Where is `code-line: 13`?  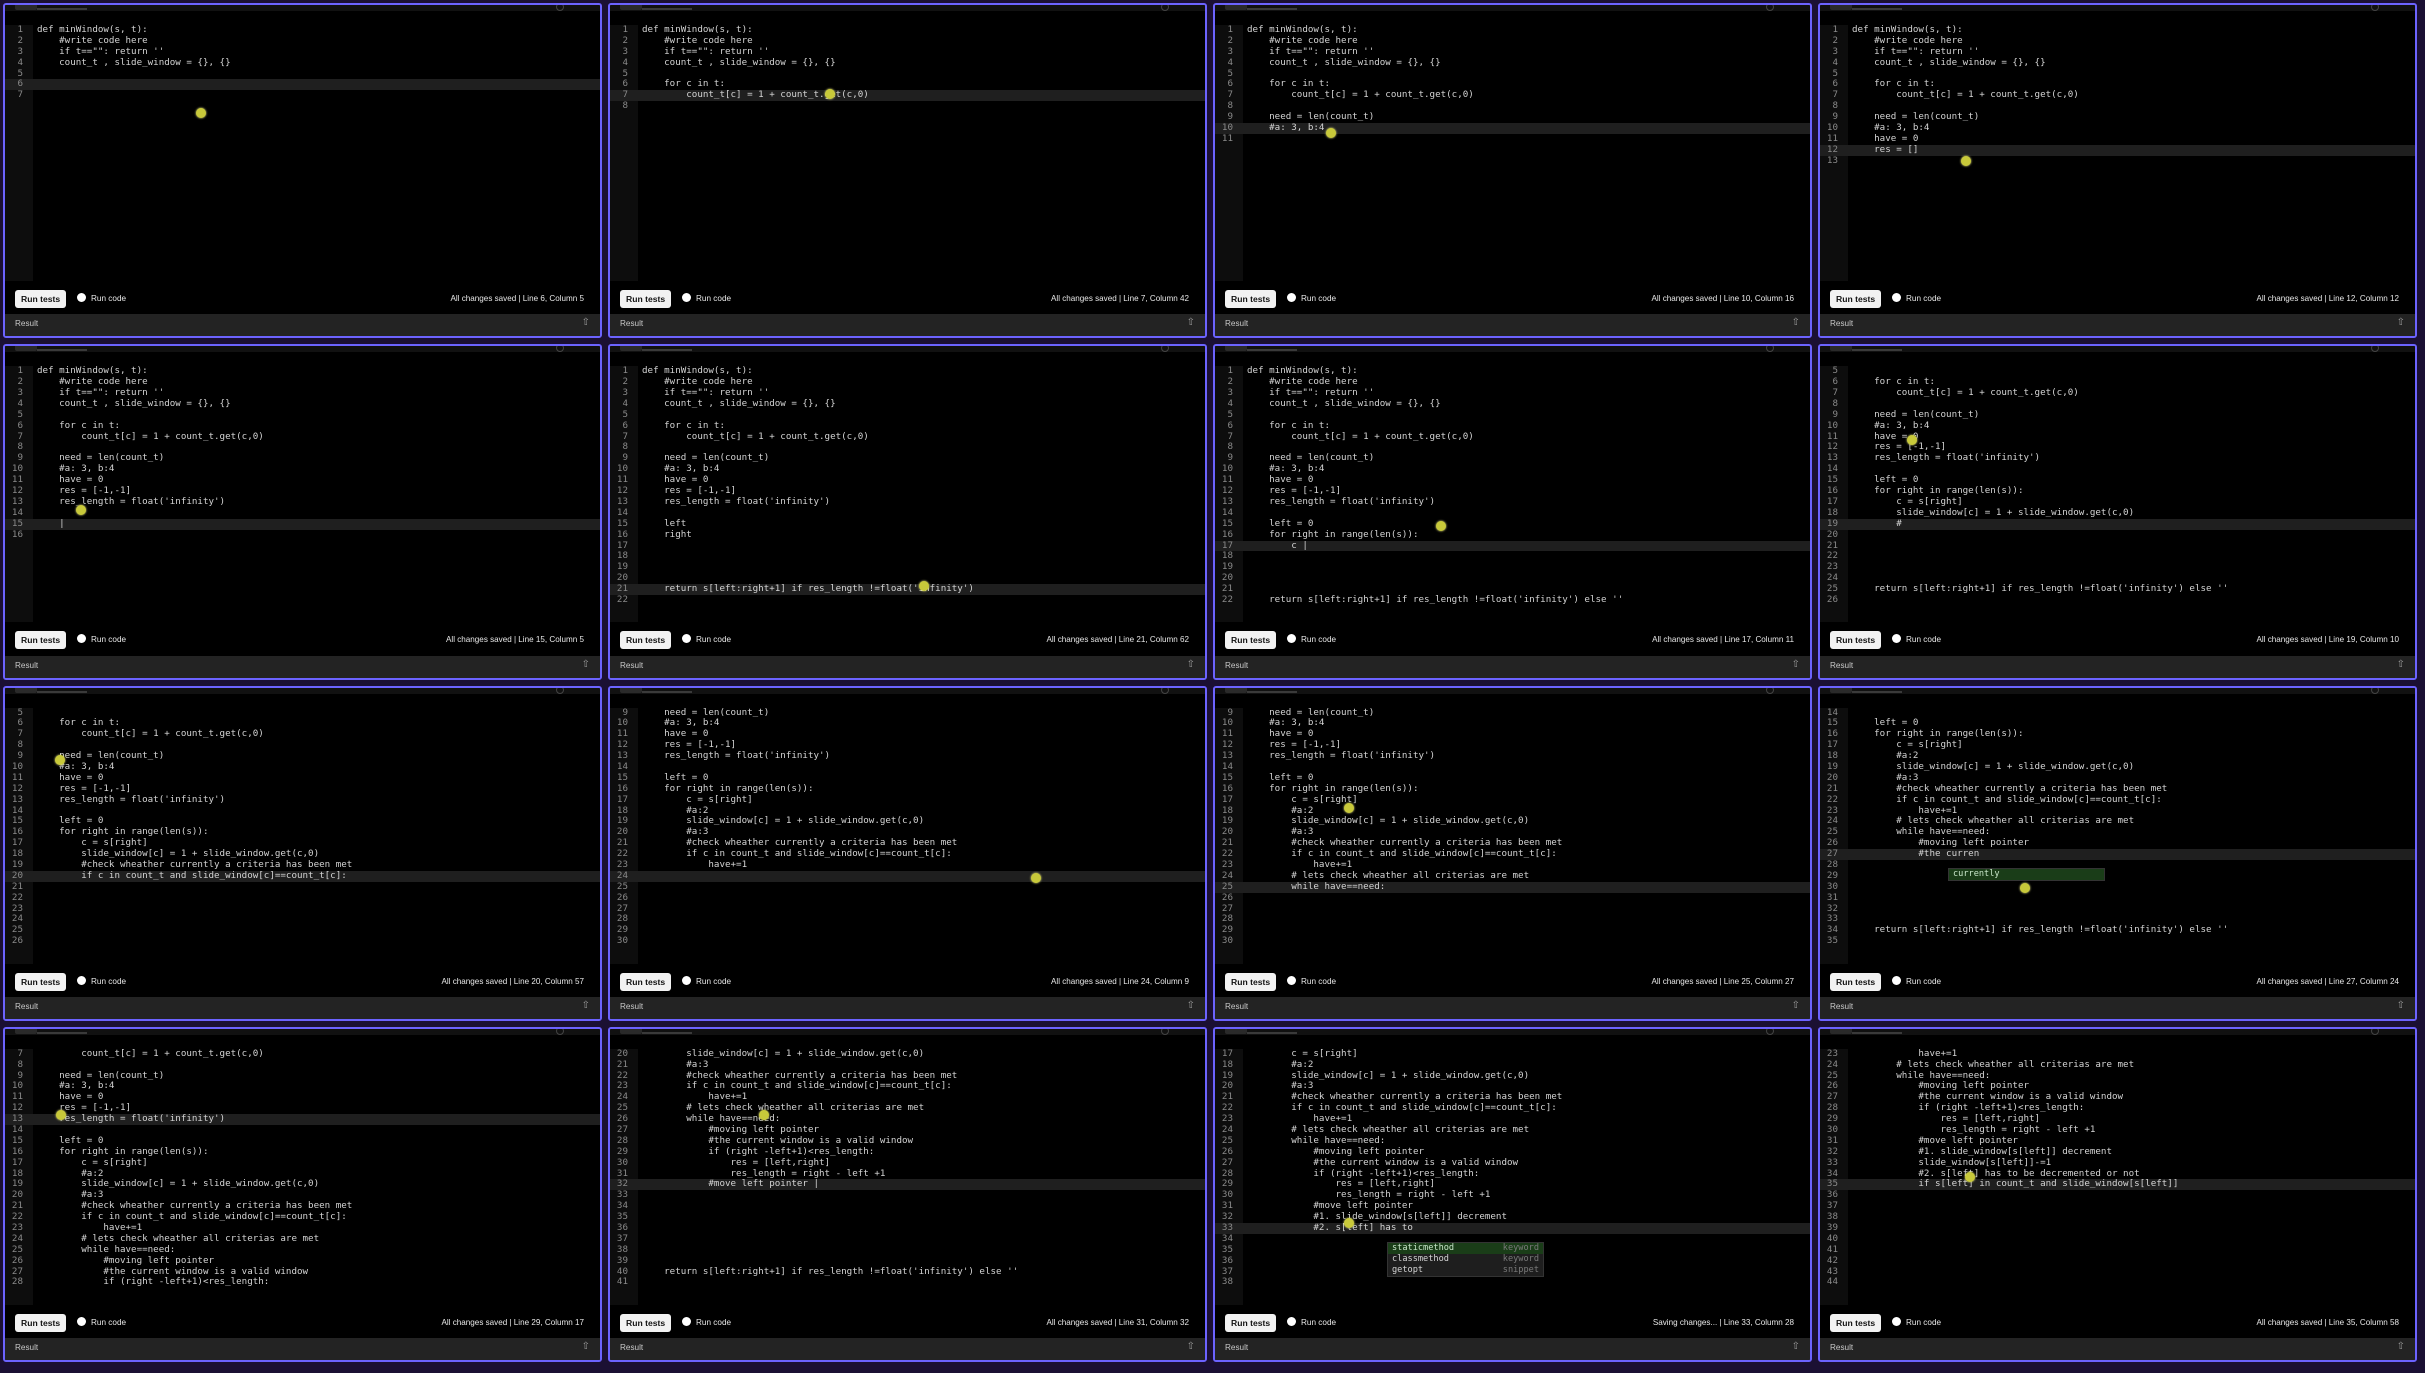 code-line: 13 is located at coordinates (2117, 161).